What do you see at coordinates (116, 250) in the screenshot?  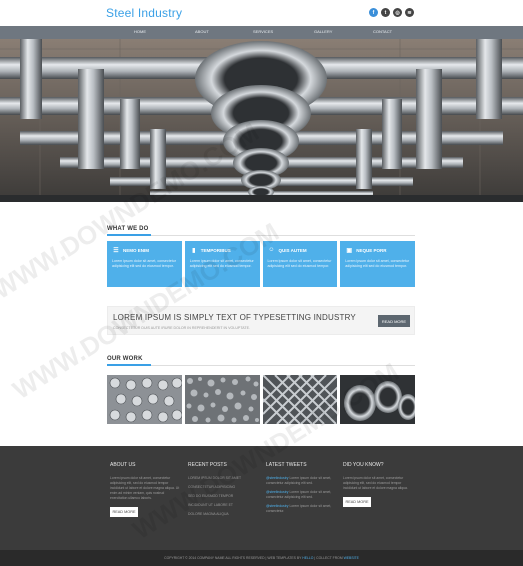 I see `stack-icon: ☰` at bounding box center [116, 250].